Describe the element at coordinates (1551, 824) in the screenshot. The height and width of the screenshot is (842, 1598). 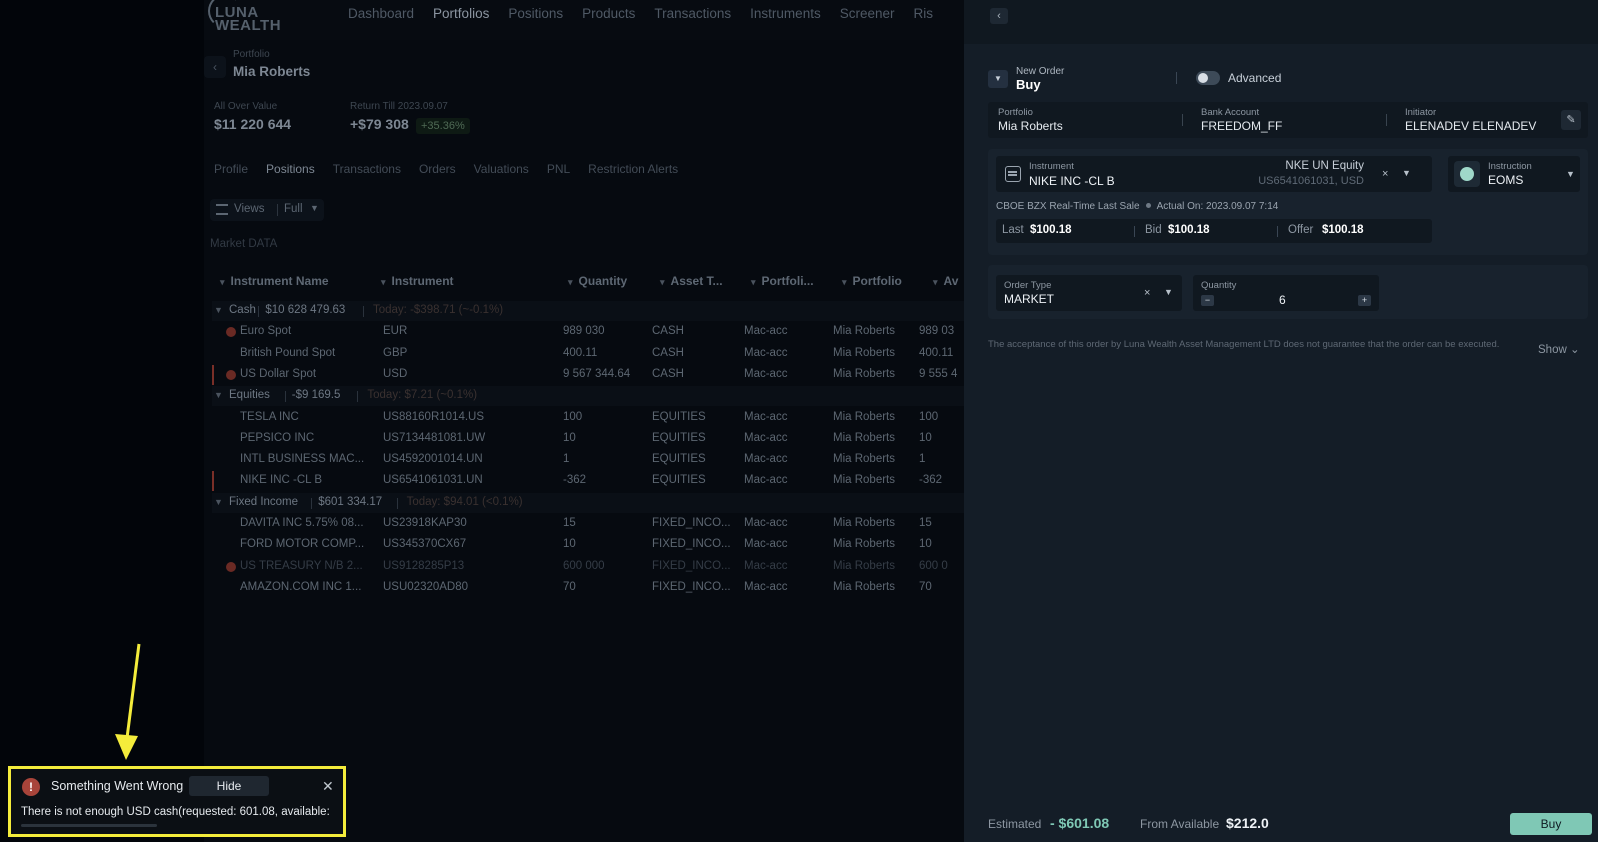
I see `buy-button: Buy` at that location.